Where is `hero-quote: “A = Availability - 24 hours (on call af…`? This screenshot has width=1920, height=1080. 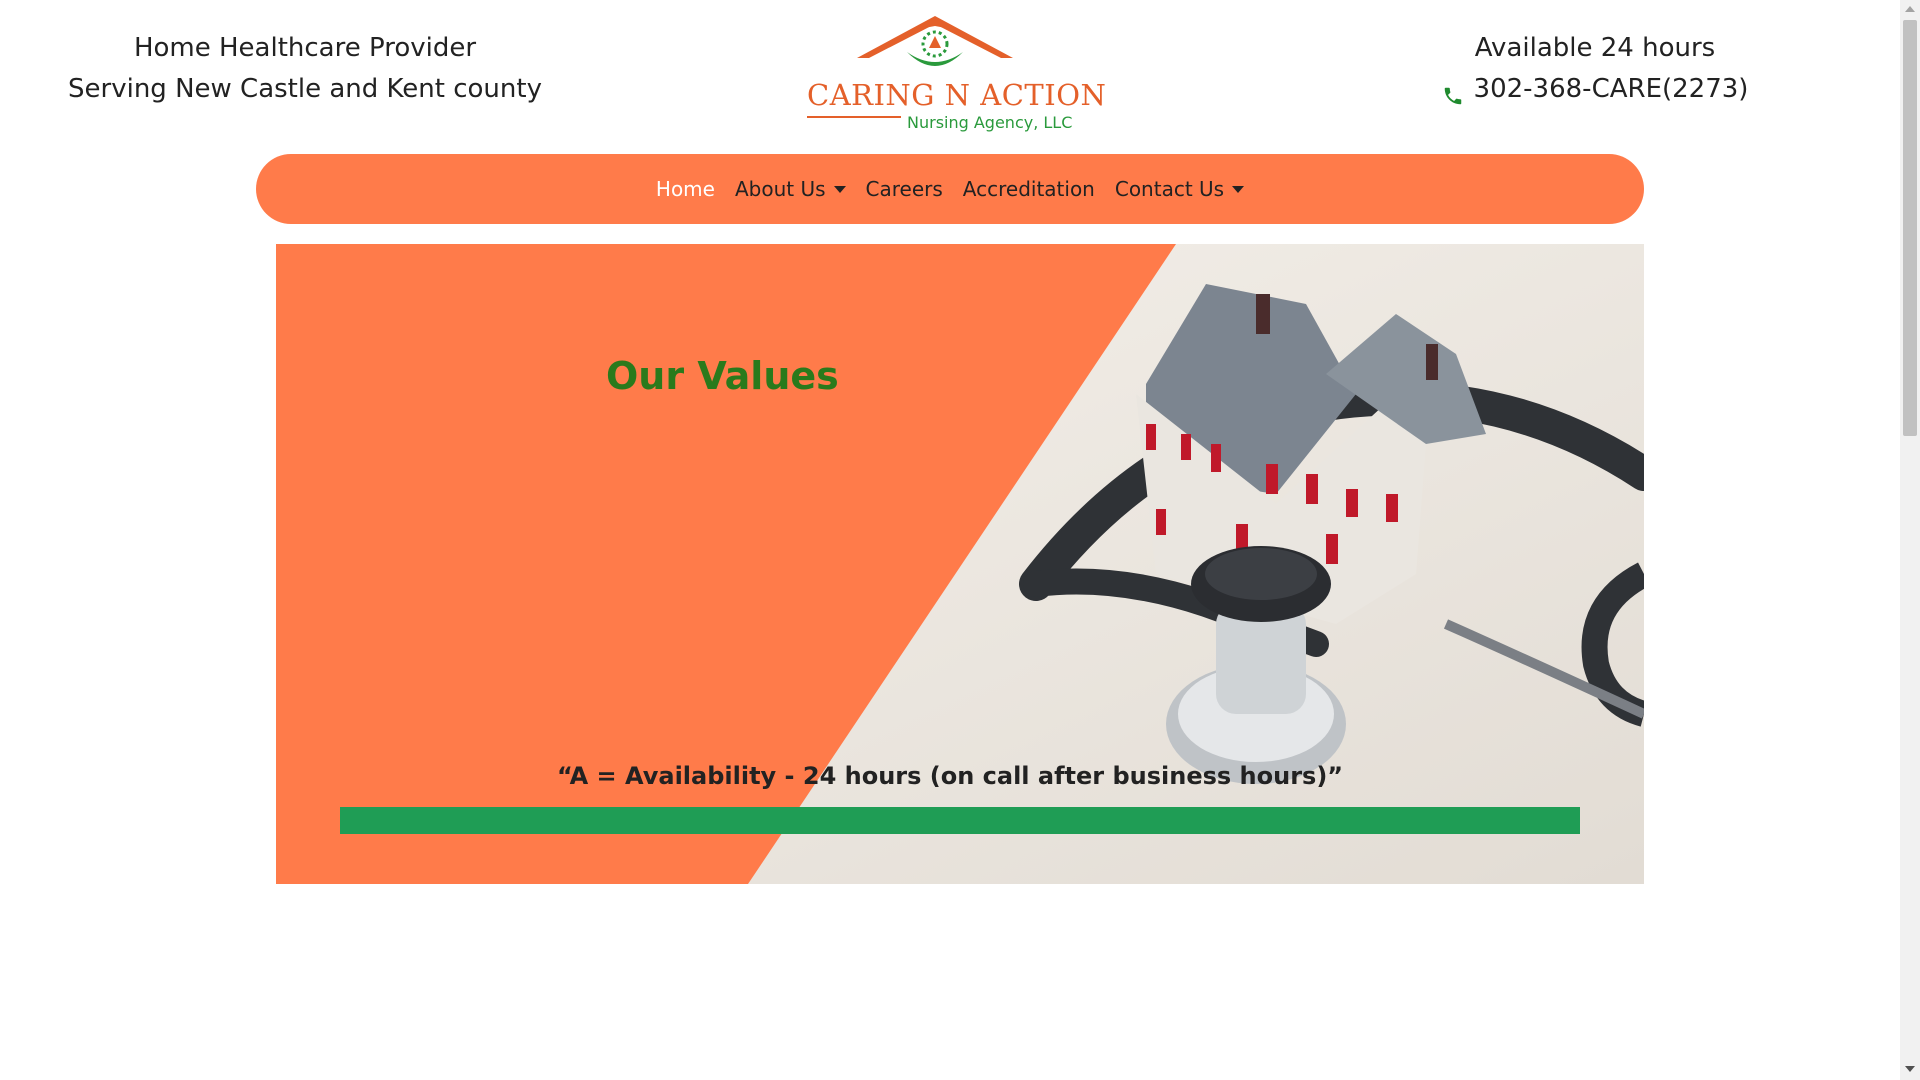
hero-quote: “A = Availability - 24 hours (on call af… is located at coordinates (950, 776).